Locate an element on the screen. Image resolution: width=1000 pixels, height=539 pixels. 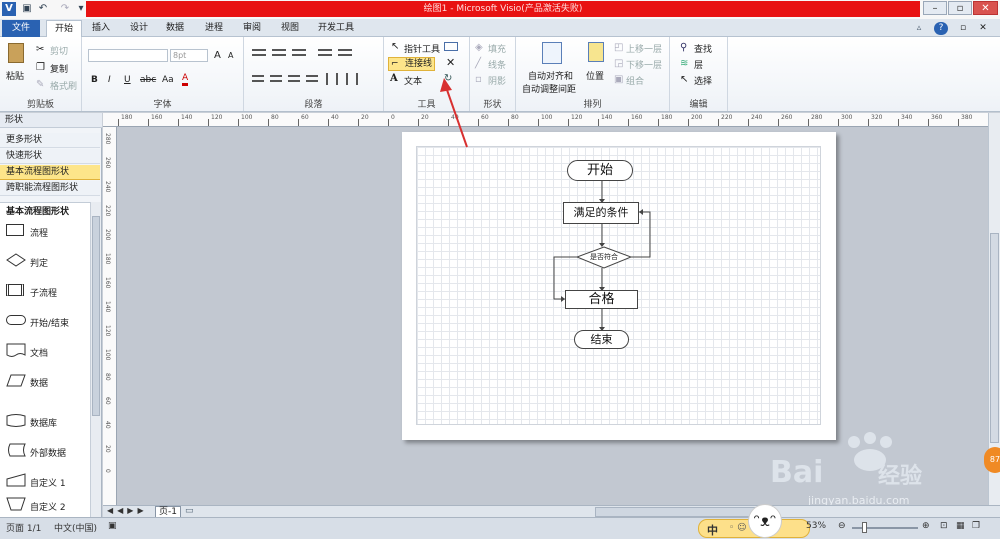
status-page: 页面 1/1 is located at coordinates (23, 527).